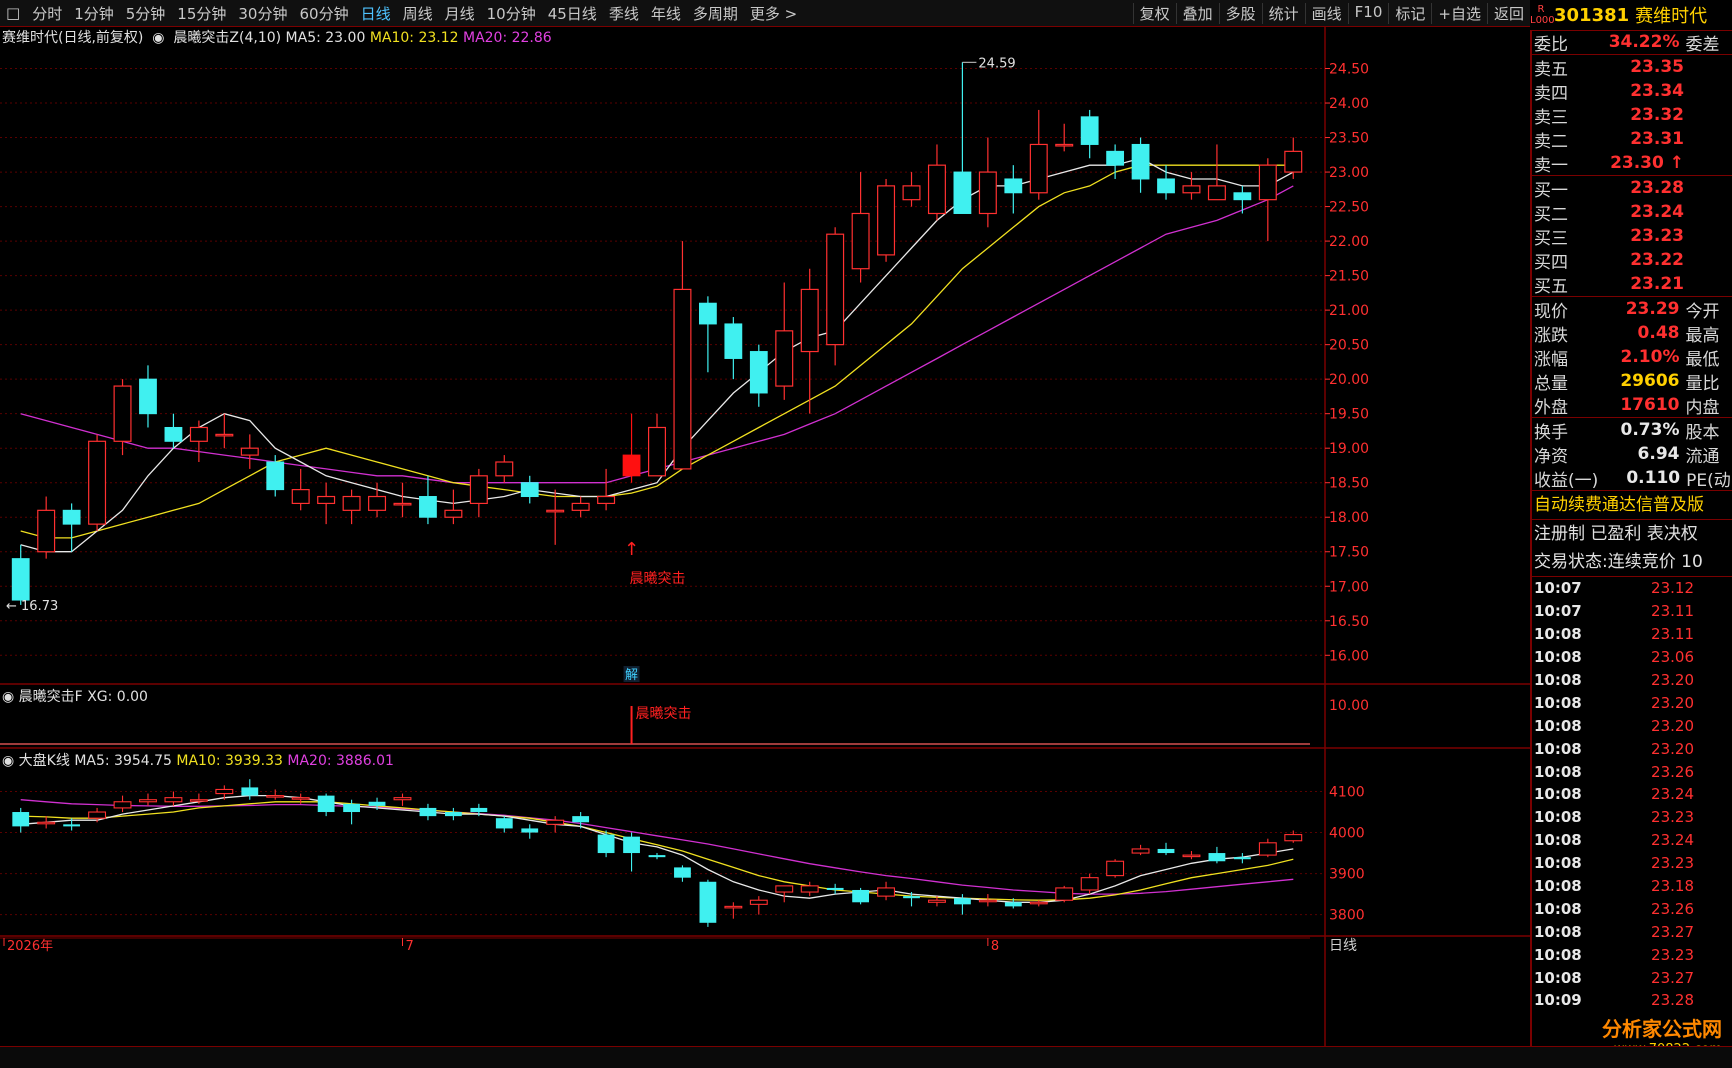 This screenshot has height=1068, width=1732. I want to click on tab-11: 季线, so click(624, 13).